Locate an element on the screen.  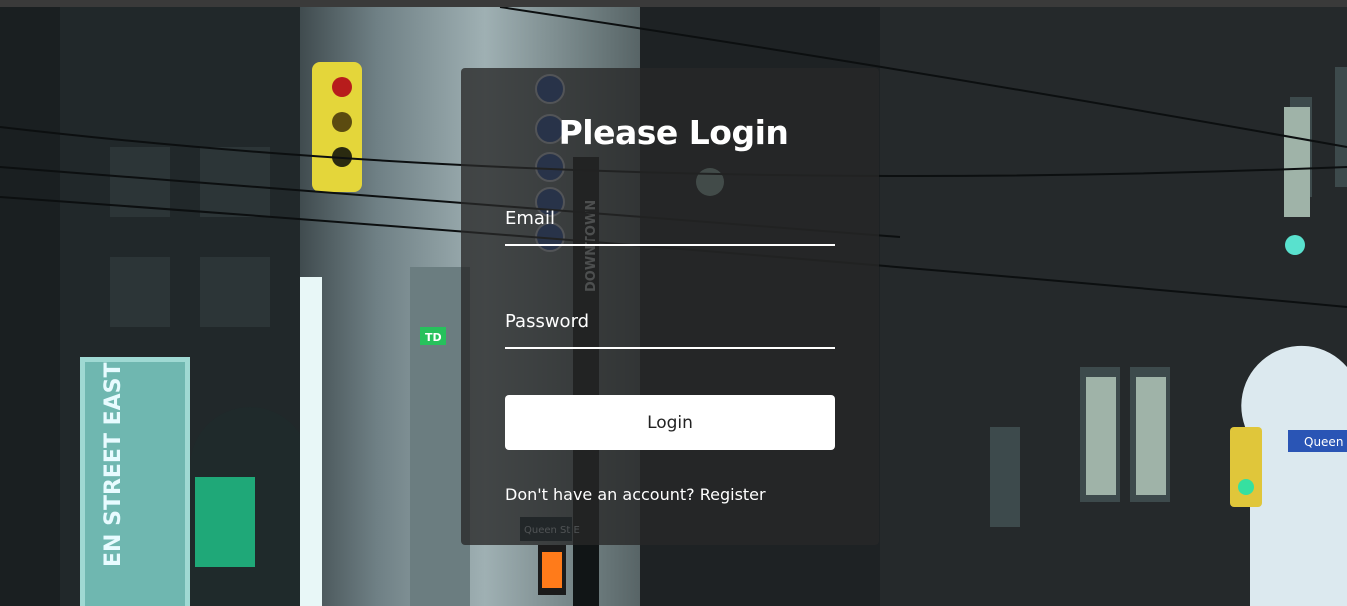
login-title: Please Login is located at coordinates (673, 132).